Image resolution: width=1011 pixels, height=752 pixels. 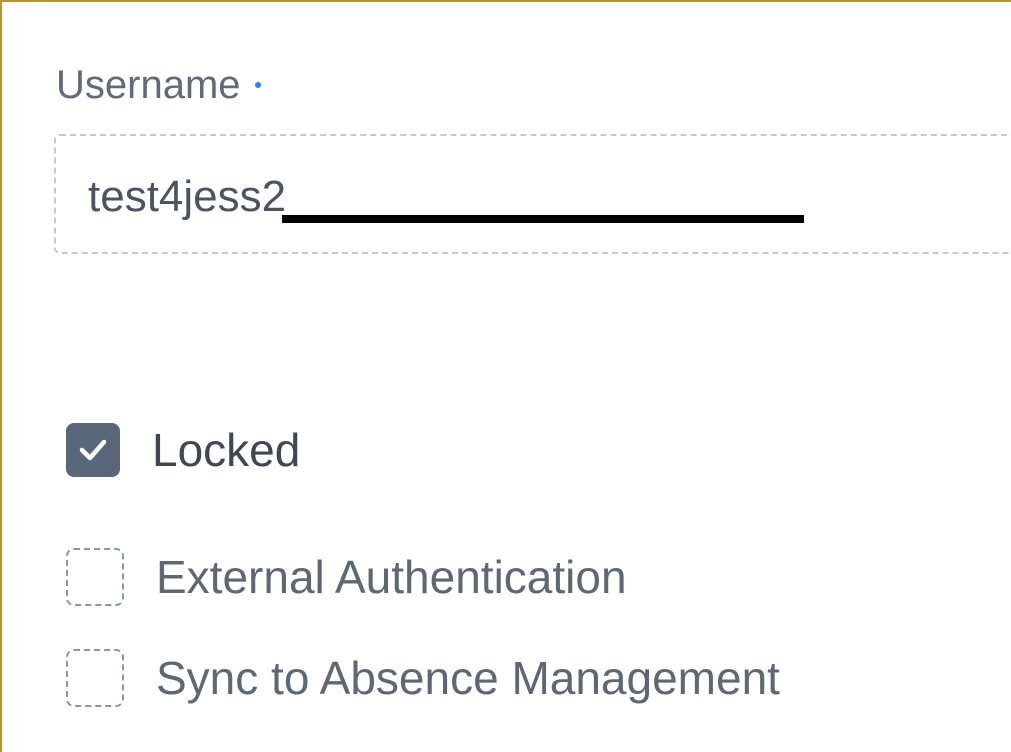 I want to click on username-label-text: Username, so click(x=148, y=85).